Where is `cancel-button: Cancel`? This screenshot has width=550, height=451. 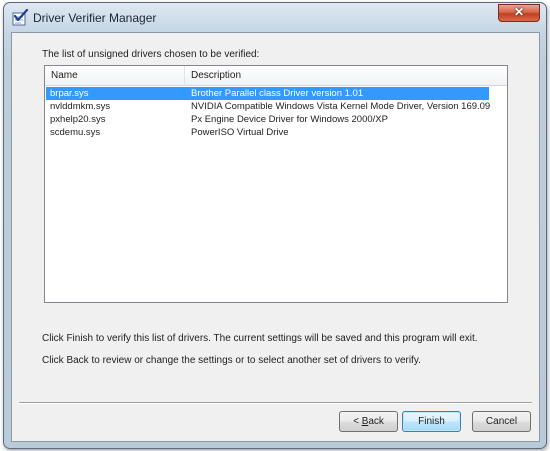
cancel-button: Cancel is located at coordinates (501, 421).